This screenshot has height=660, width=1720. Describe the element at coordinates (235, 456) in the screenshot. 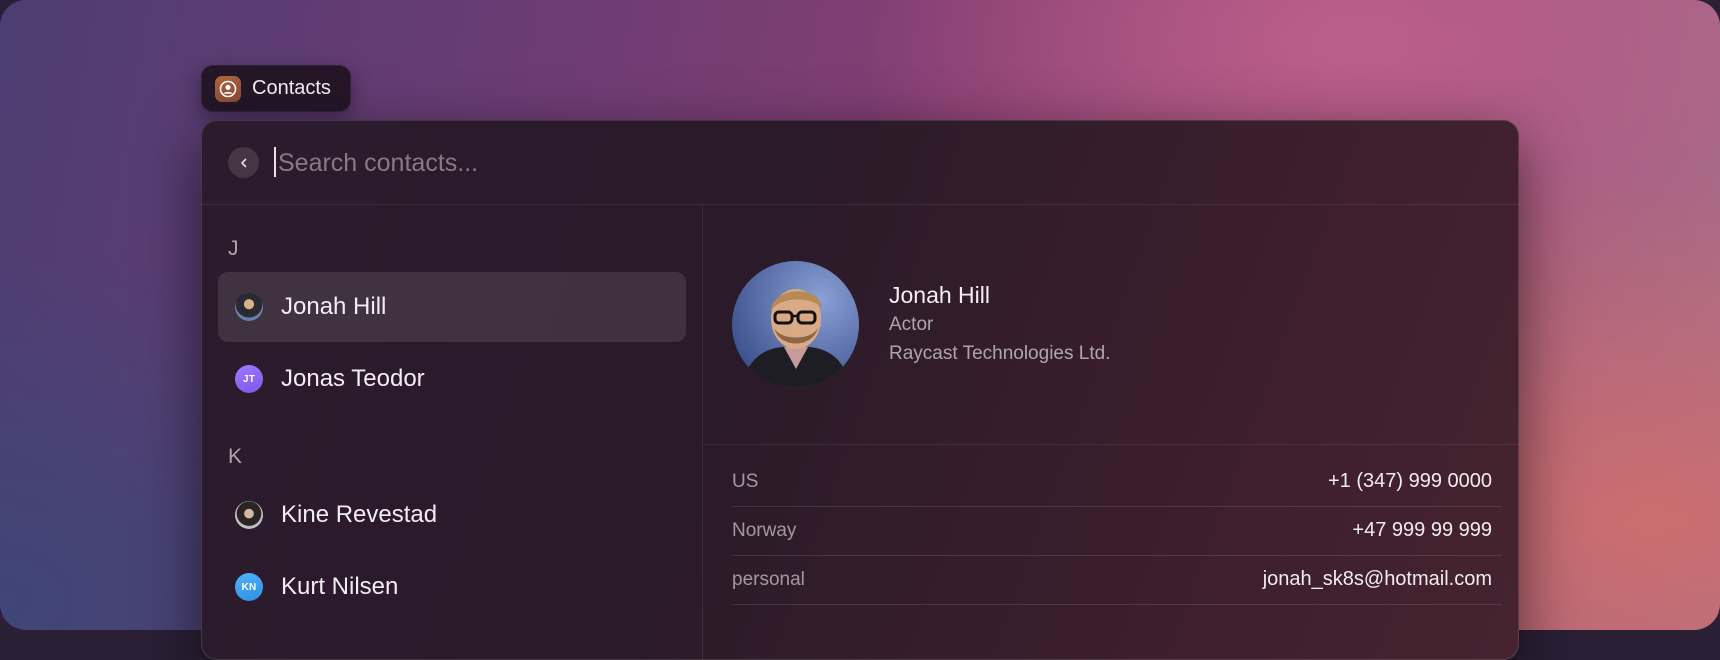

I see `section-header-k: K` at that location.